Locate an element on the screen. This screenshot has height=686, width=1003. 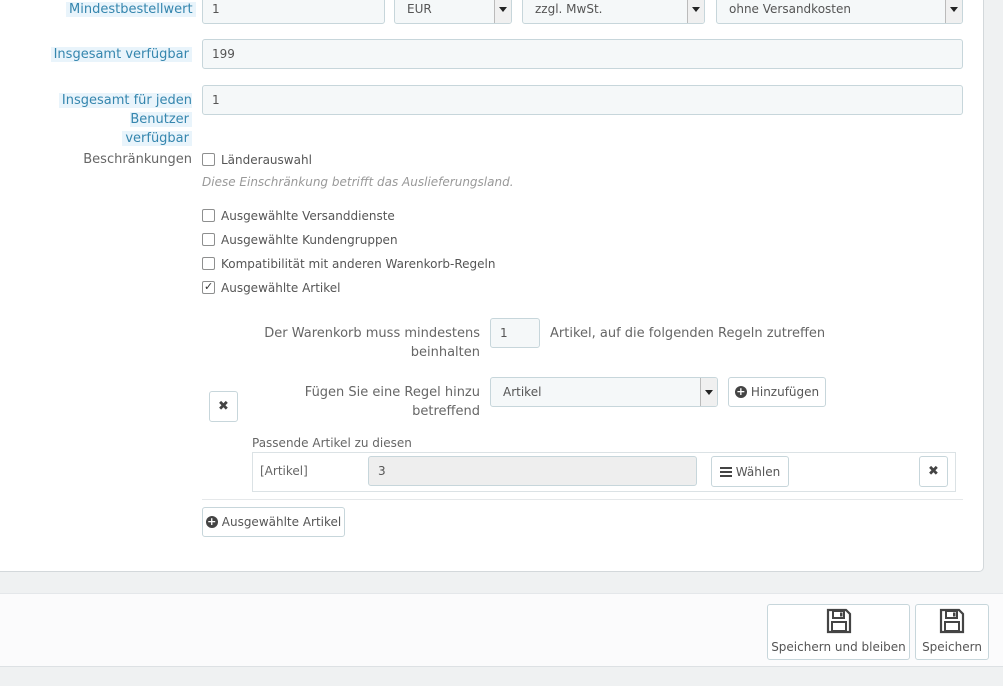
product-checkbox-label: Ausgewählte Artikel is located at coordinates (281, 288).